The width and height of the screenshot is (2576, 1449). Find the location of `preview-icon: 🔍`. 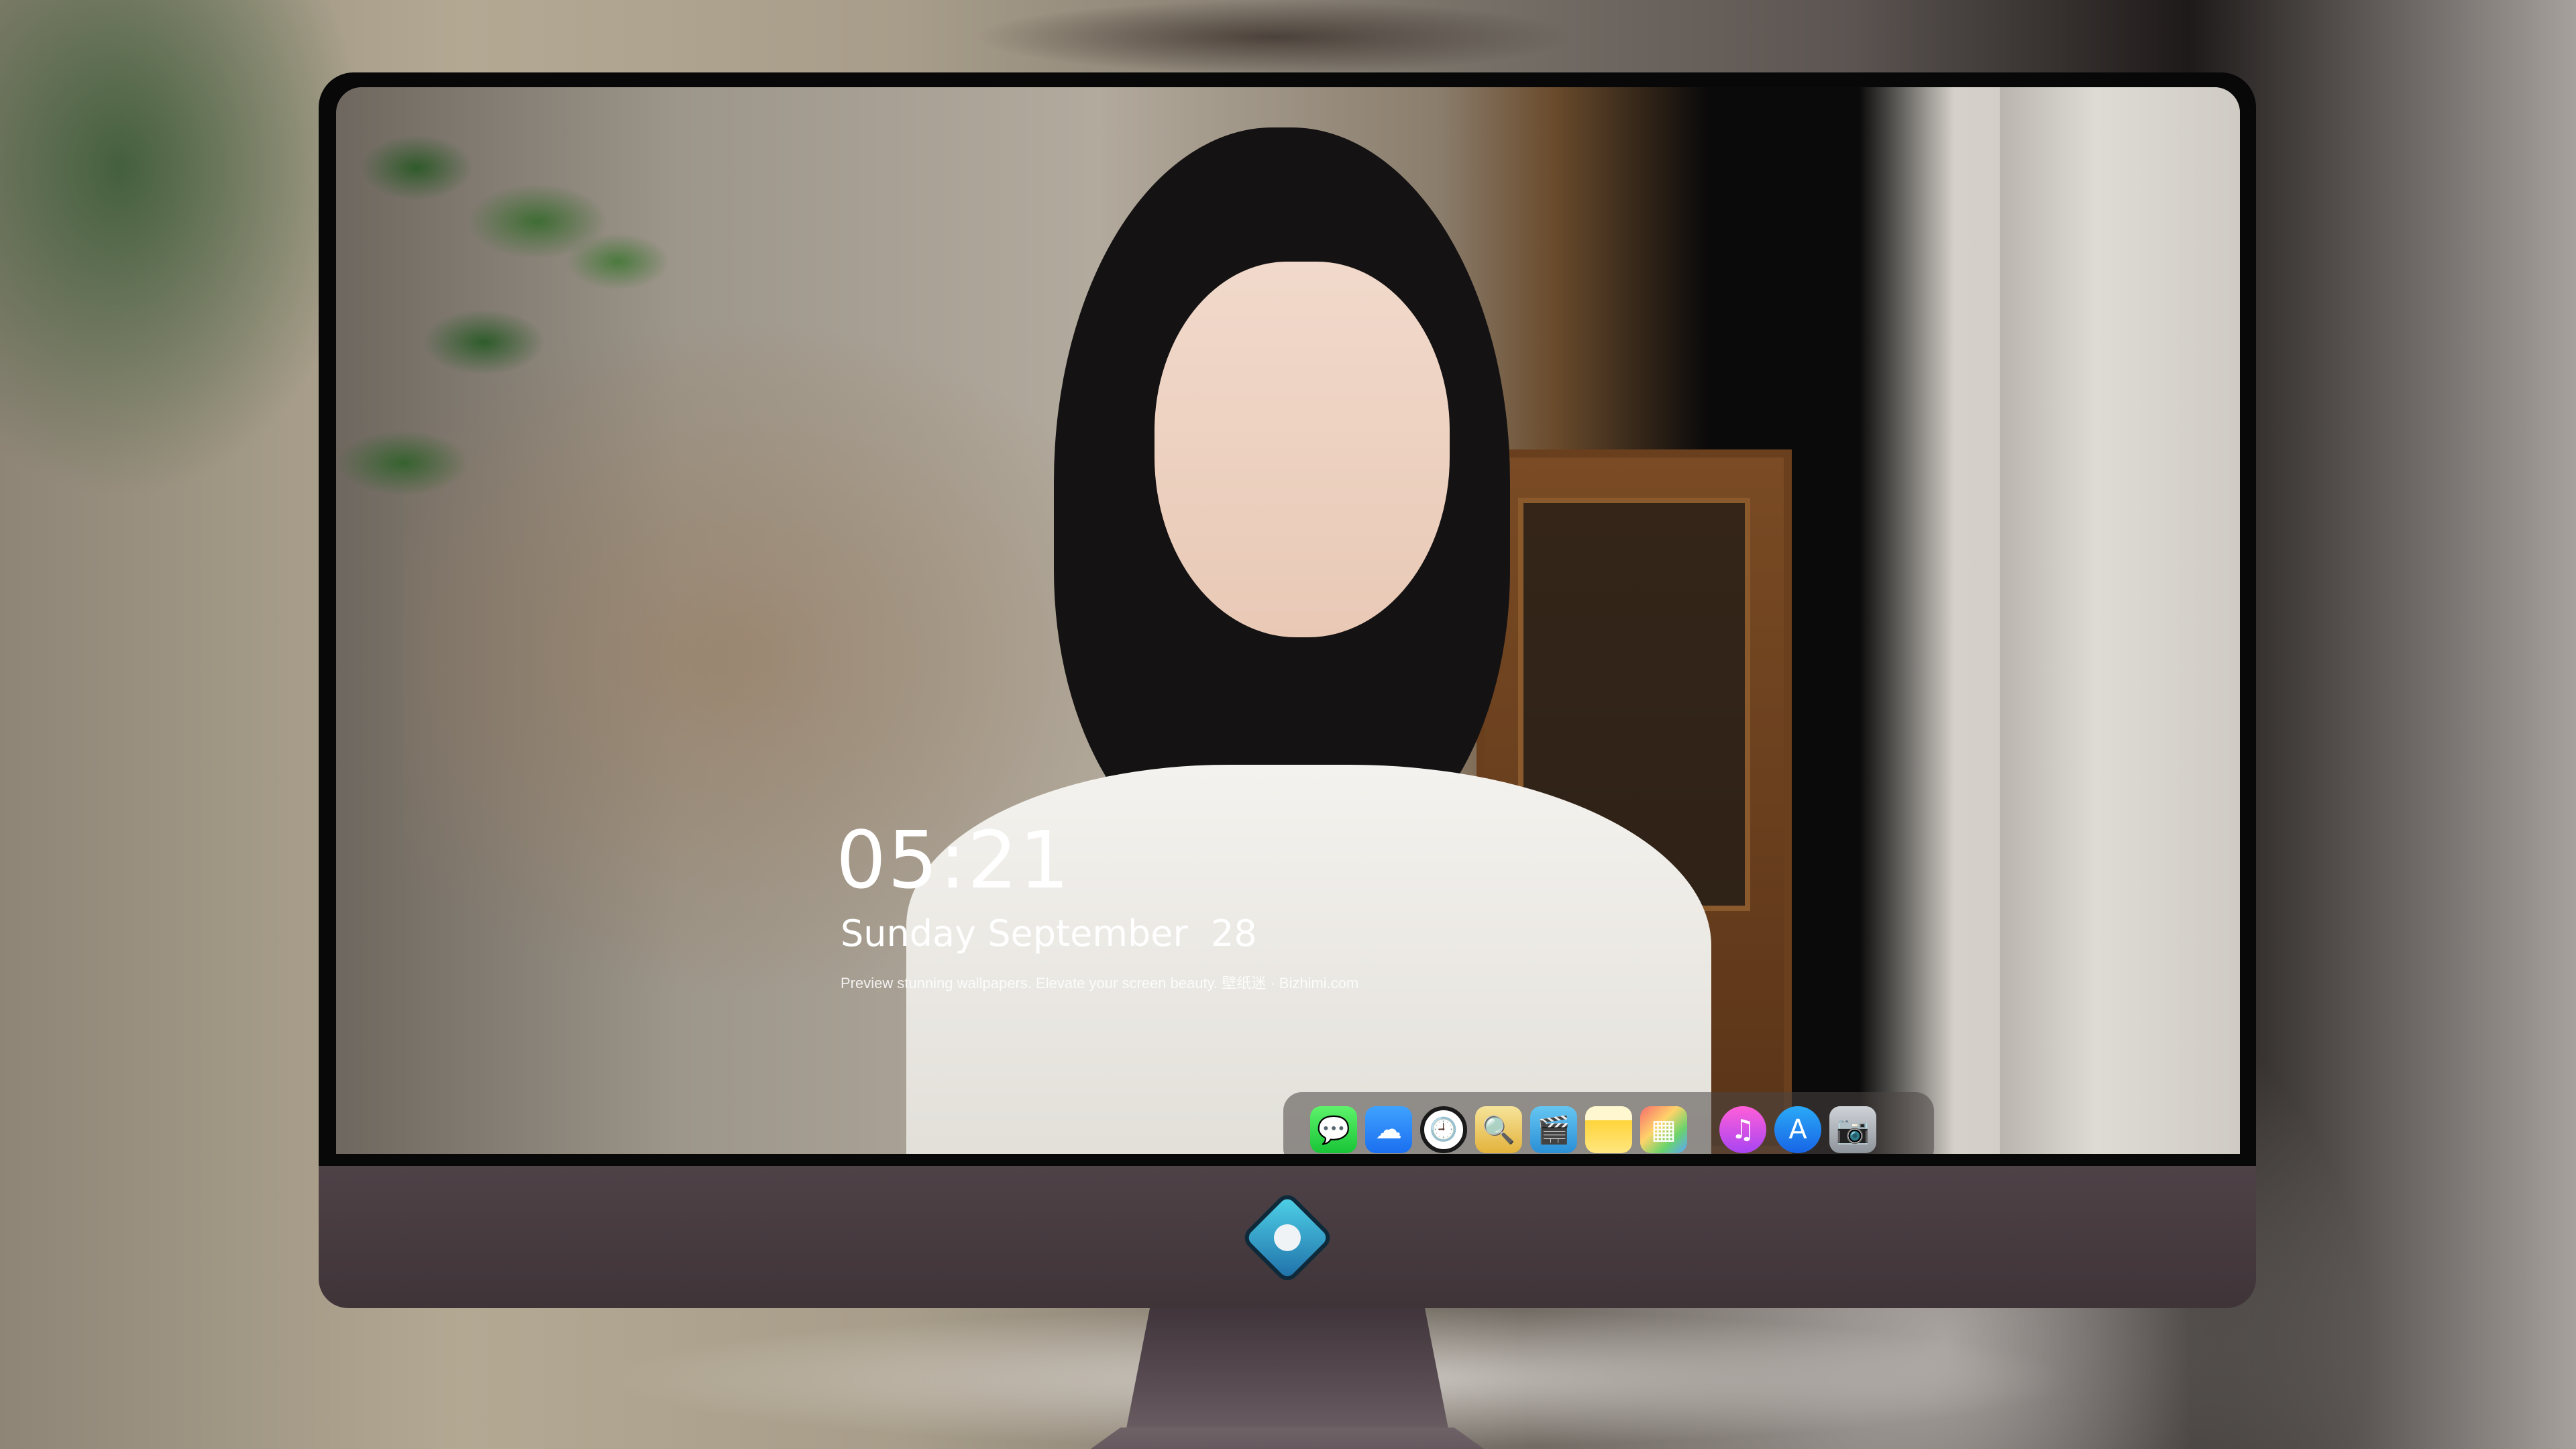

preview-icon: 🔍 is located at coordinates (1498, 1129).